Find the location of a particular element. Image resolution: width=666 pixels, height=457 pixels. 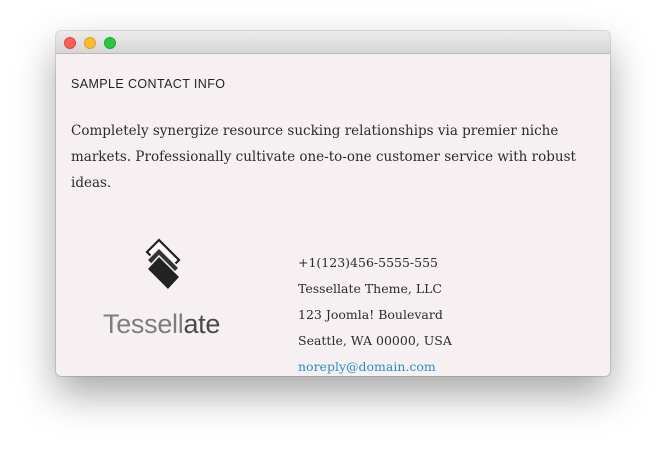

contact-address-line1: 123 Joomla! Boulevard is located at coordinates (370, 314).